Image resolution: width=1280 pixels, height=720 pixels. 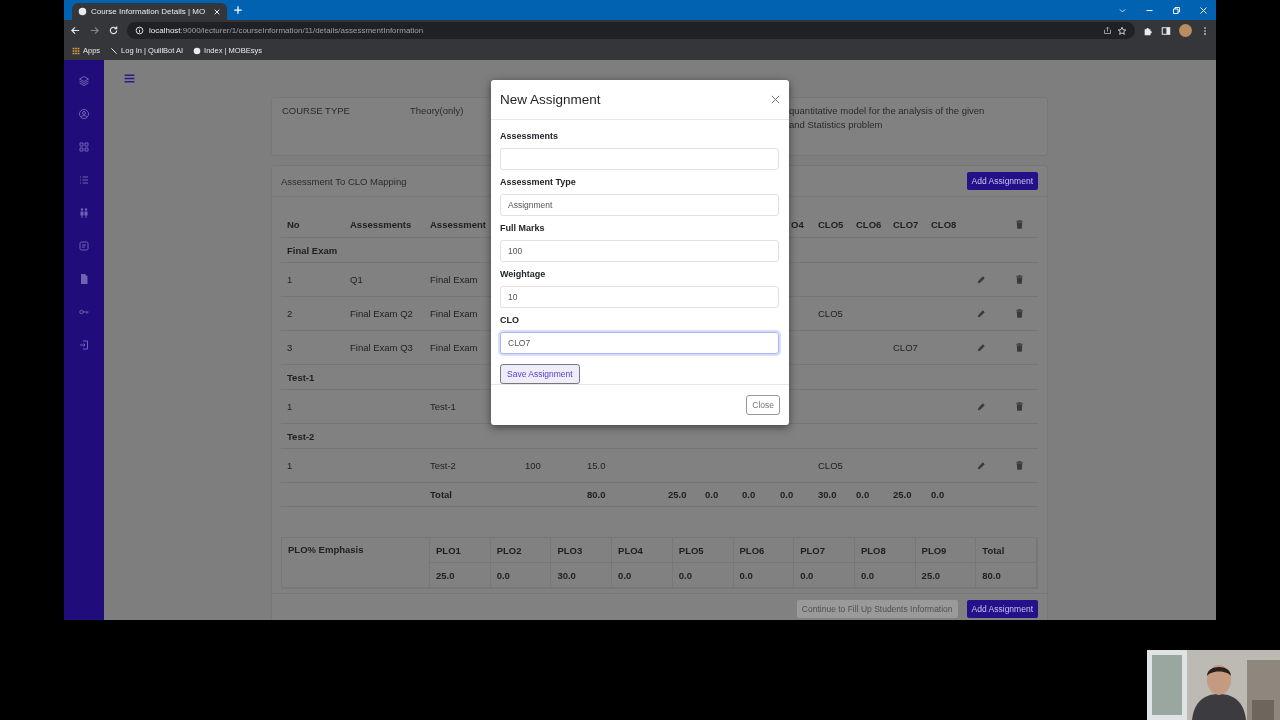 What do you see at coordinates (384, 225) in the screenshot?
I see `column-header: Assessments` at bounding box center [384, 225].